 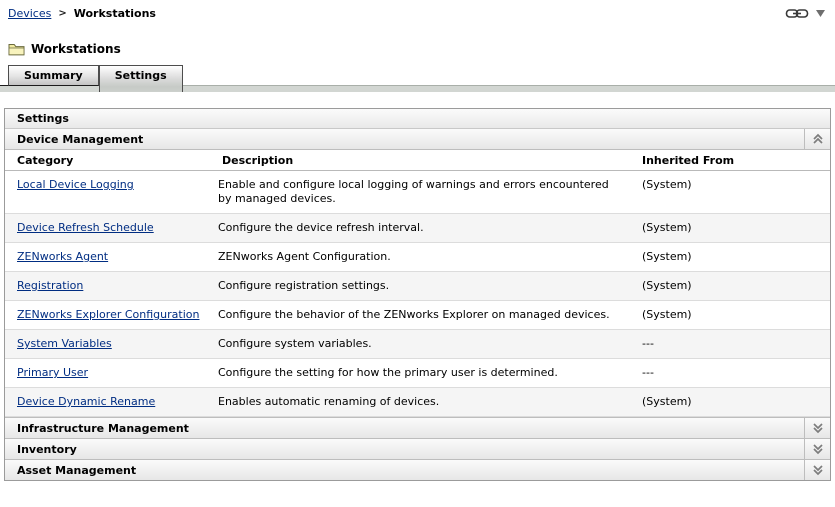 What do you see at coordinates (64, 343) in the screenshot?
I see `category-link: System Variables` at bounding box center [64, 343].